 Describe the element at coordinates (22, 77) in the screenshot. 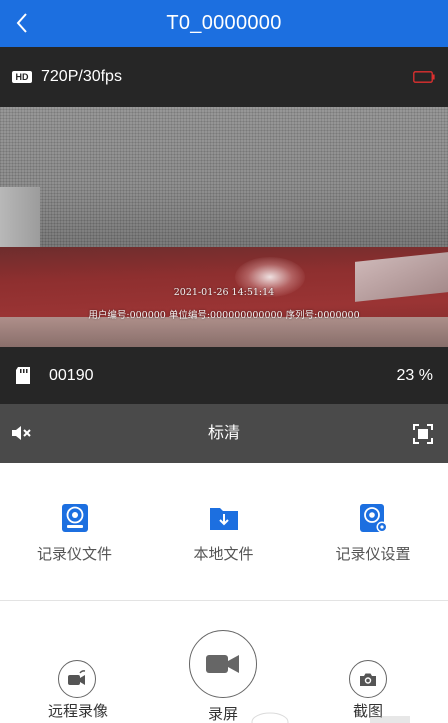

I see `hd-badge: HD` at that location.